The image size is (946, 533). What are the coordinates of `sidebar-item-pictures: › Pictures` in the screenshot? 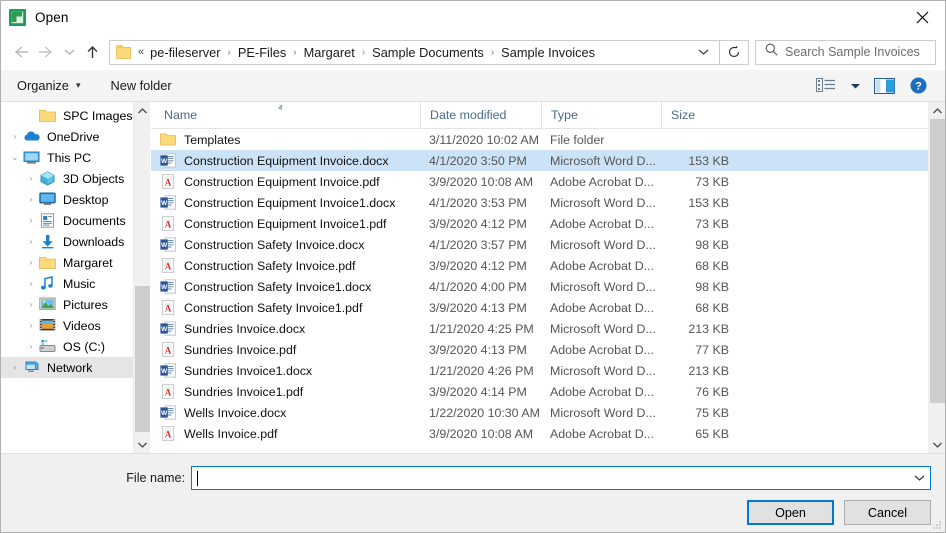 It's located at (75, 304).